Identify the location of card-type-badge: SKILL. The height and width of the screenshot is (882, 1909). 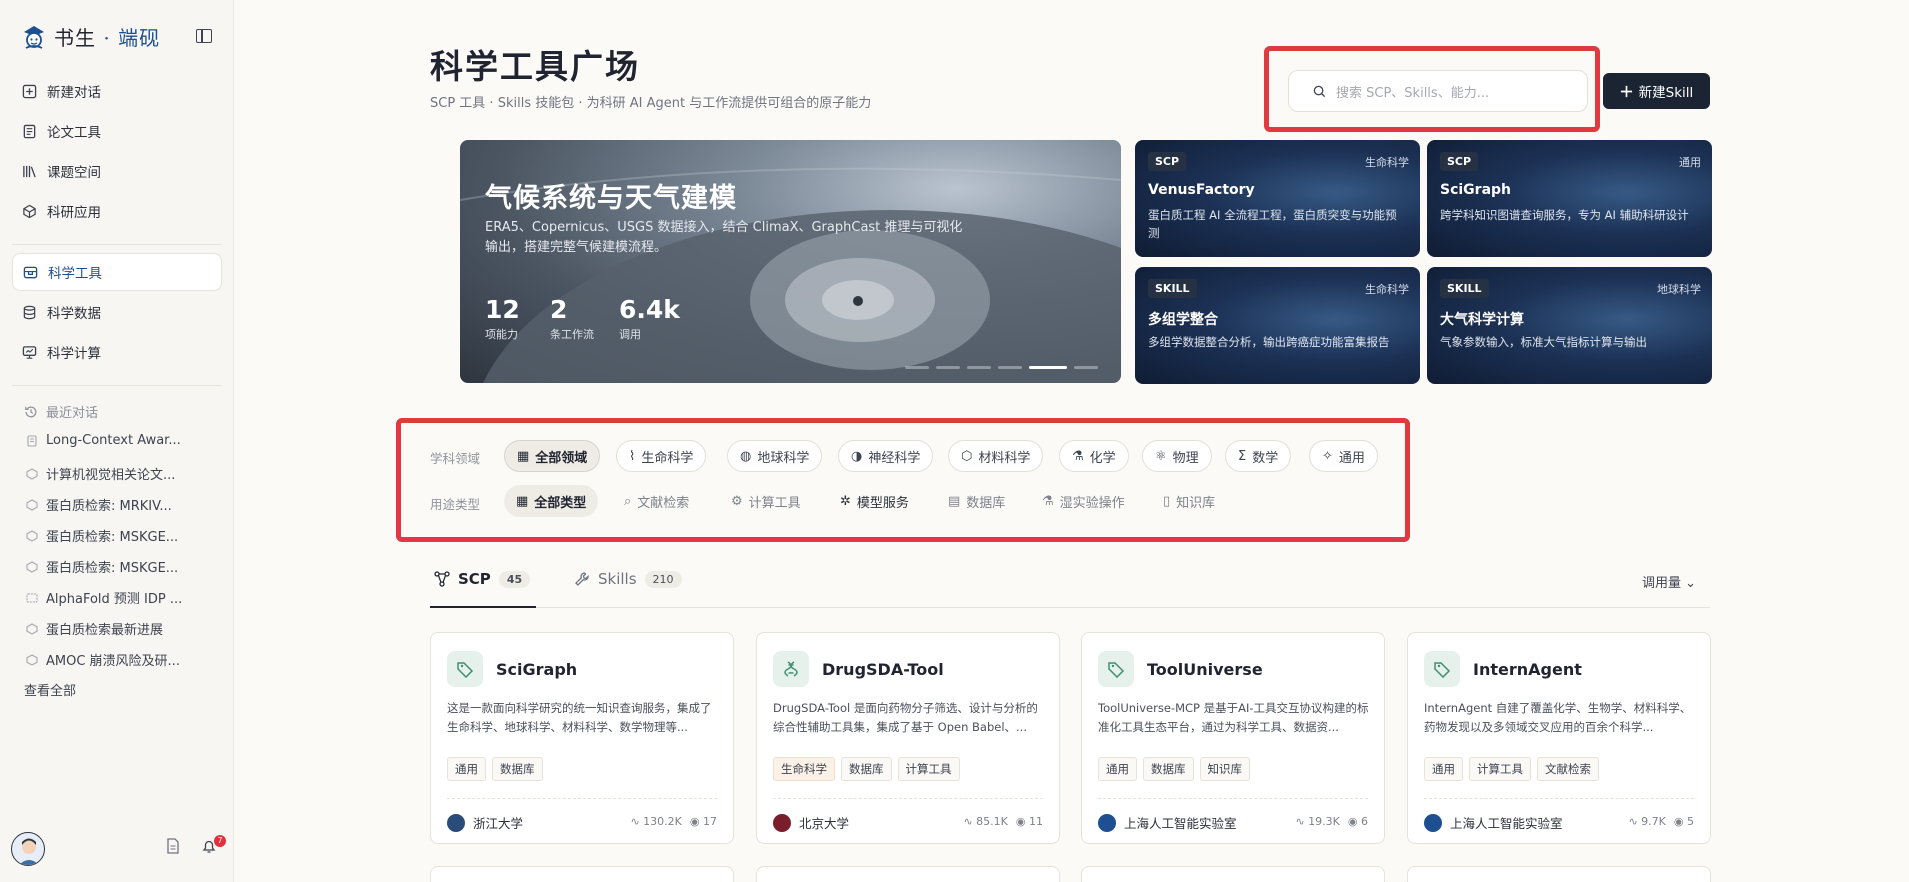
(1464, 288).